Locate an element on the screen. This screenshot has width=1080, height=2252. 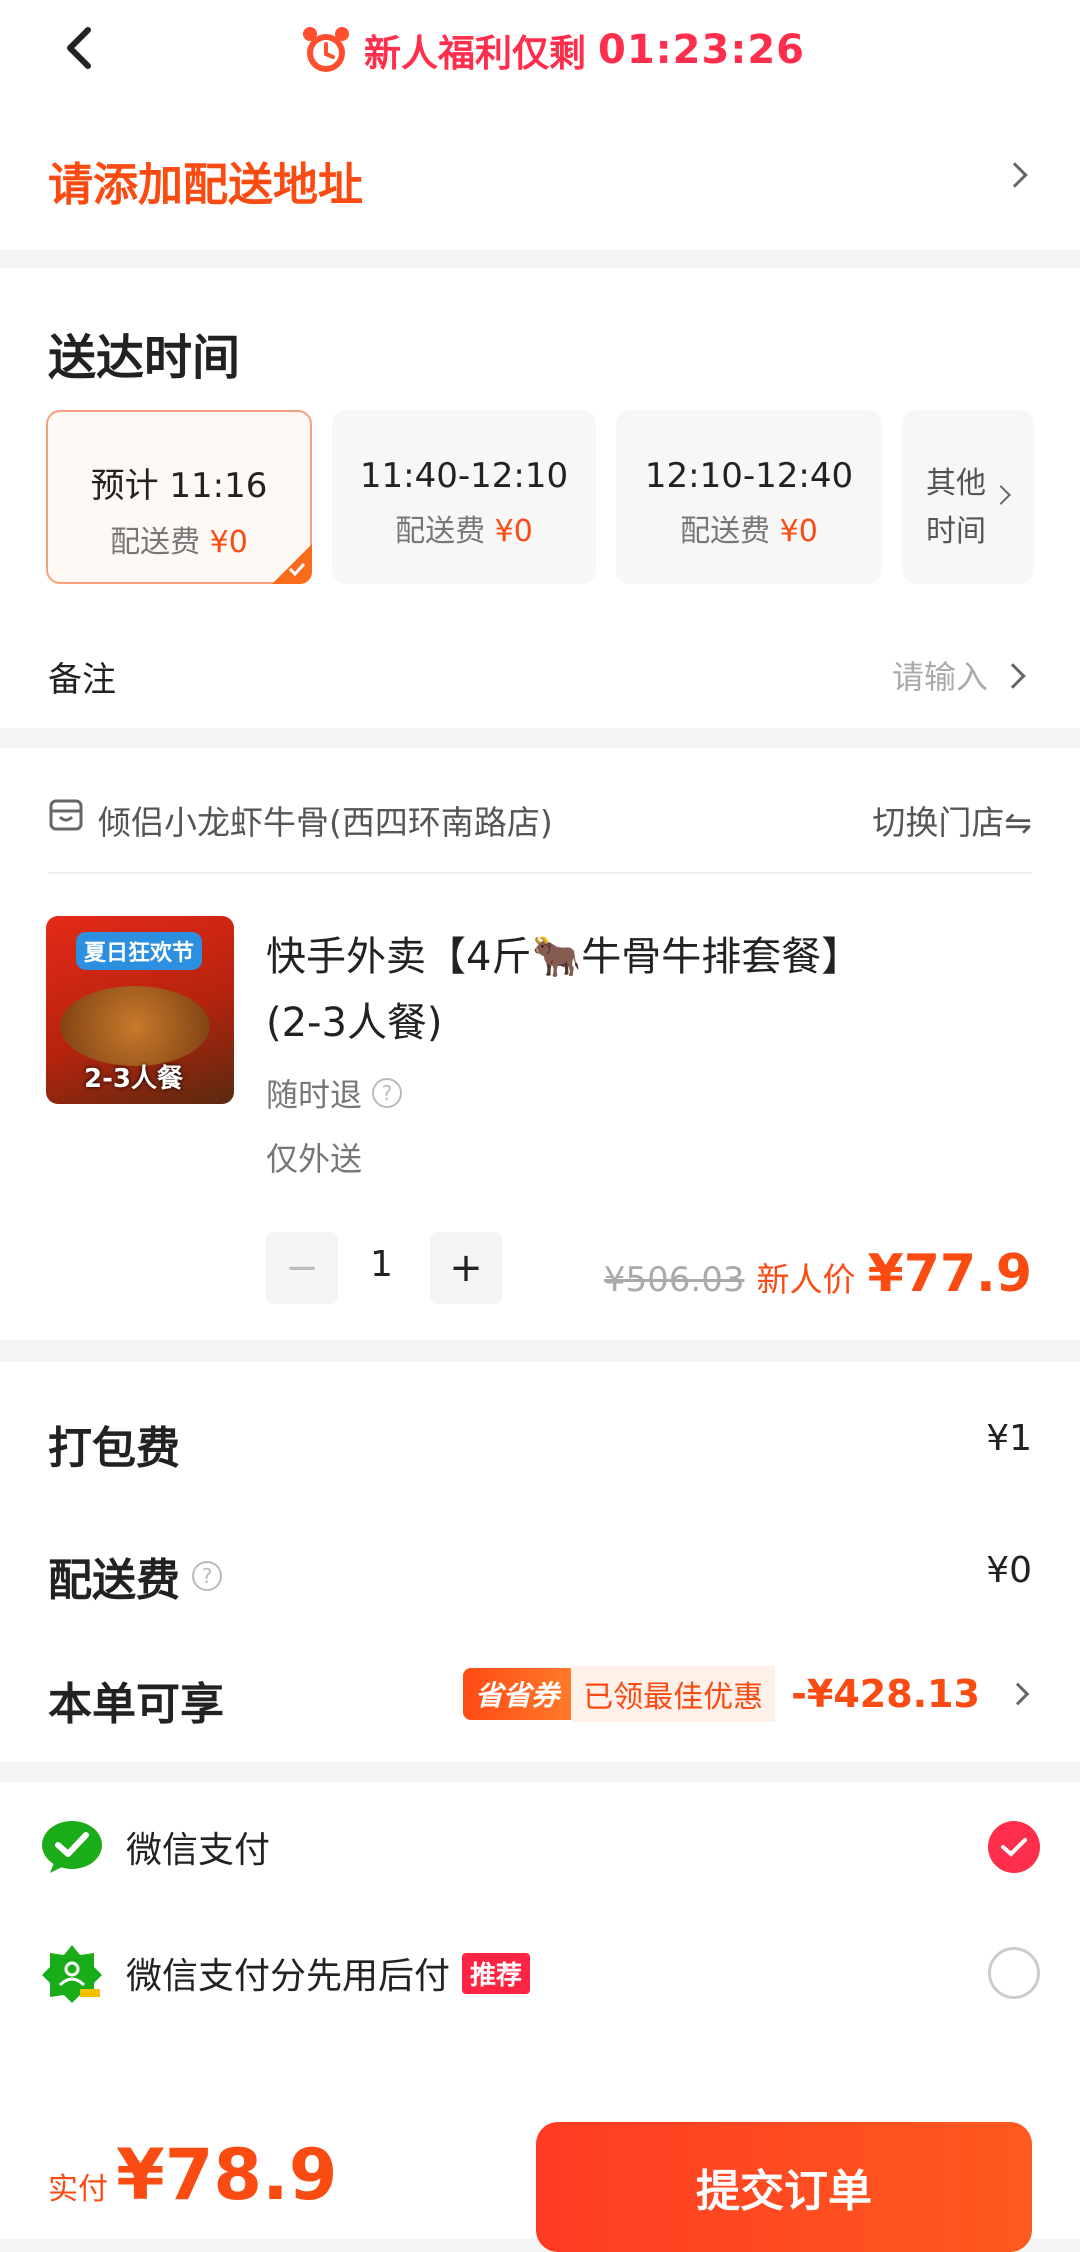
address-prompt: 请添加配送地址 is located at coordinates (206, 184).